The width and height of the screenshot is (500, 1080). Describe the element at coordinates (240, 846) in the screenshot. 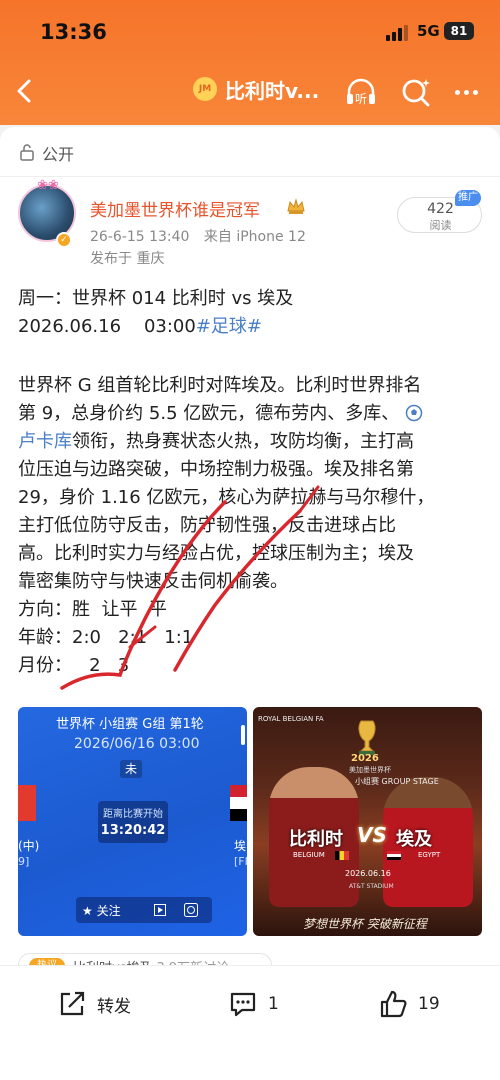

I see `right-team-label: 埃` at that location.